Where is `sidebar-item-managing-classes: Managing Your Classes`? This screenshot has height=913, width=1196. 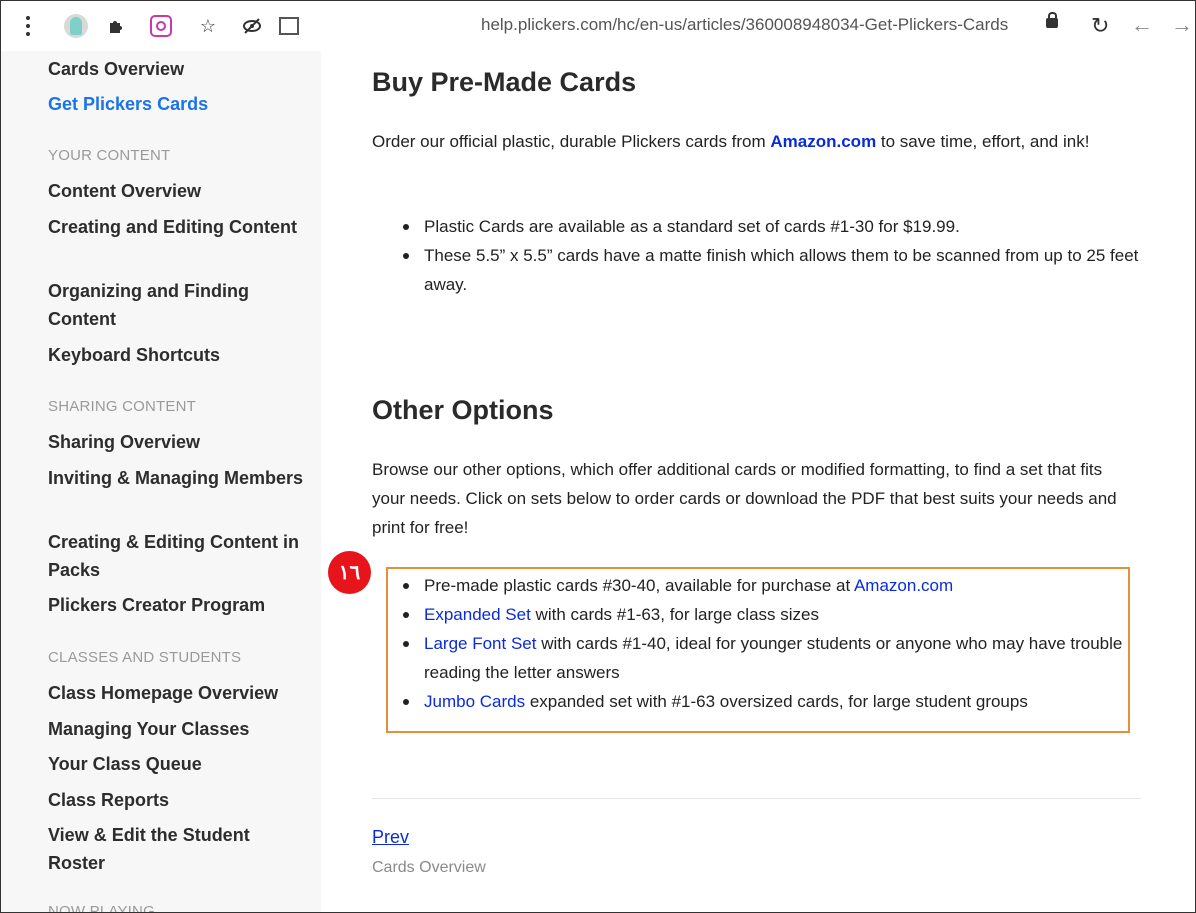 sidebar-item-managing-classes: Managing Your Classes is located at coordinates (179, 729).